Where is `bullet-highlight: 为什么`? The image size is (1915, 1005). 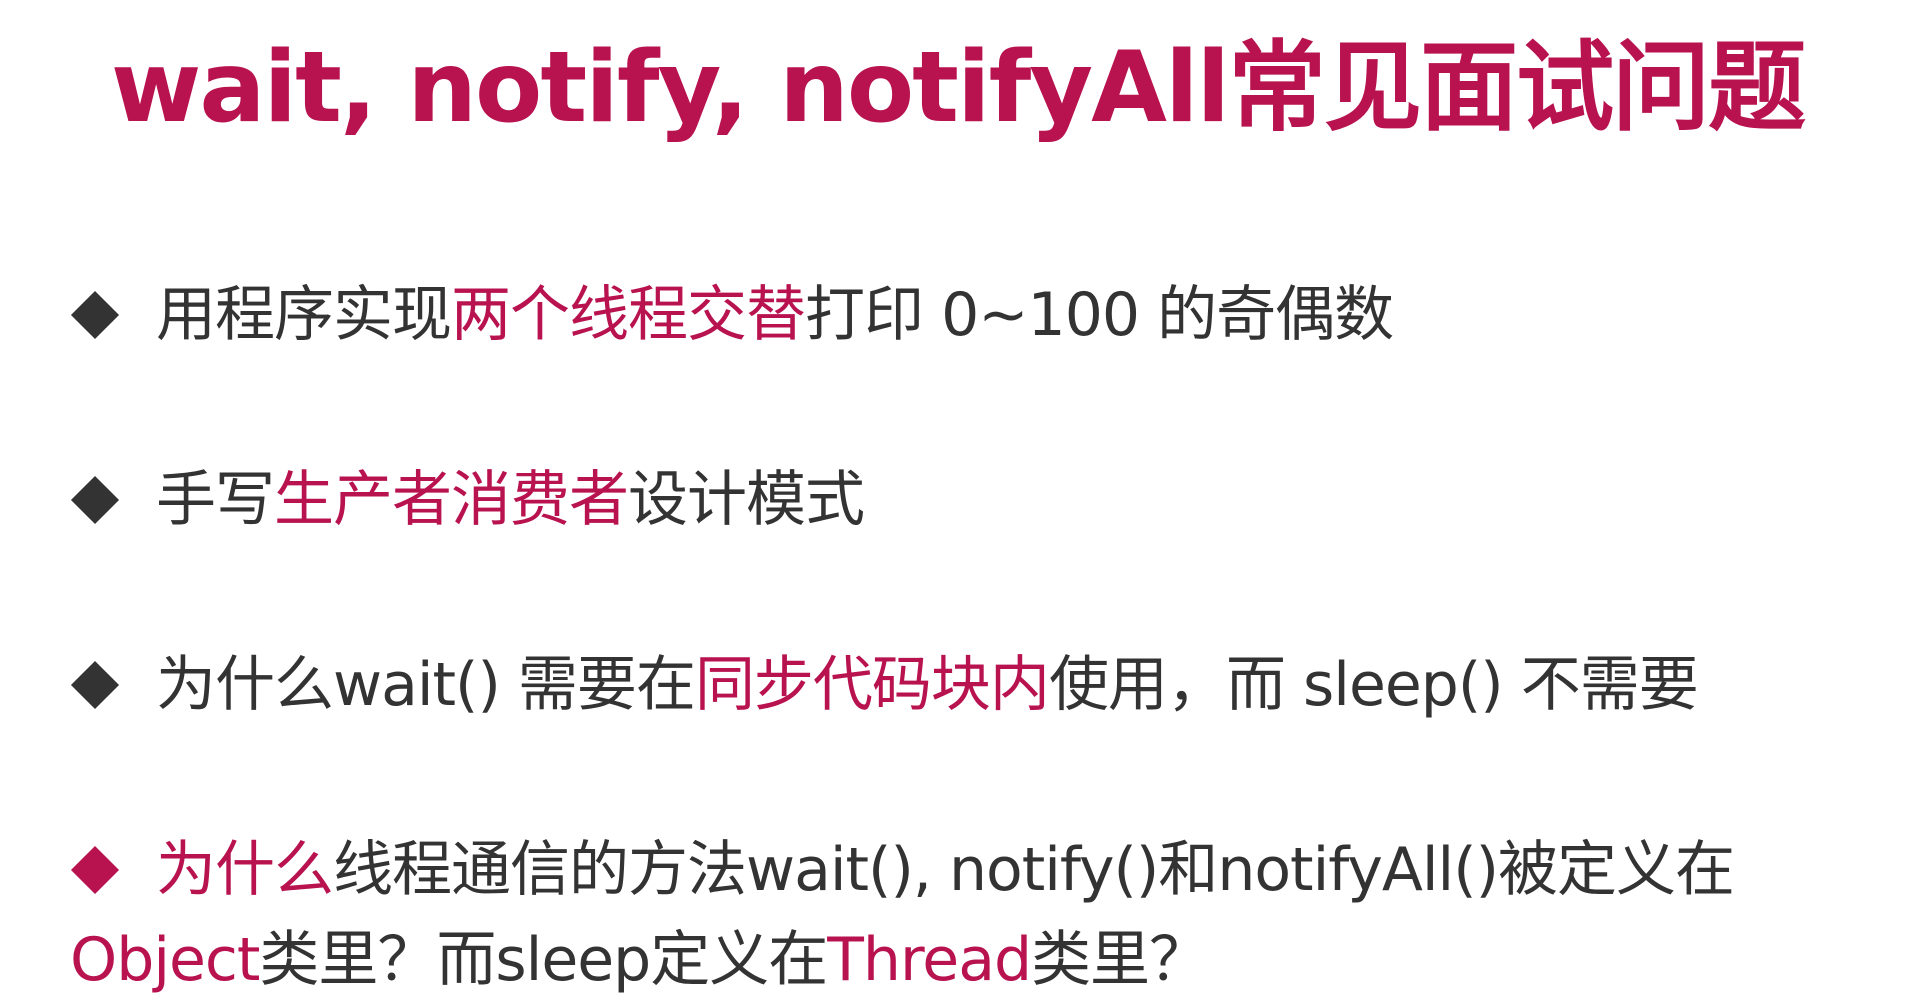 bullet-highlight: 为什么 is located at coordinates (245, 870).